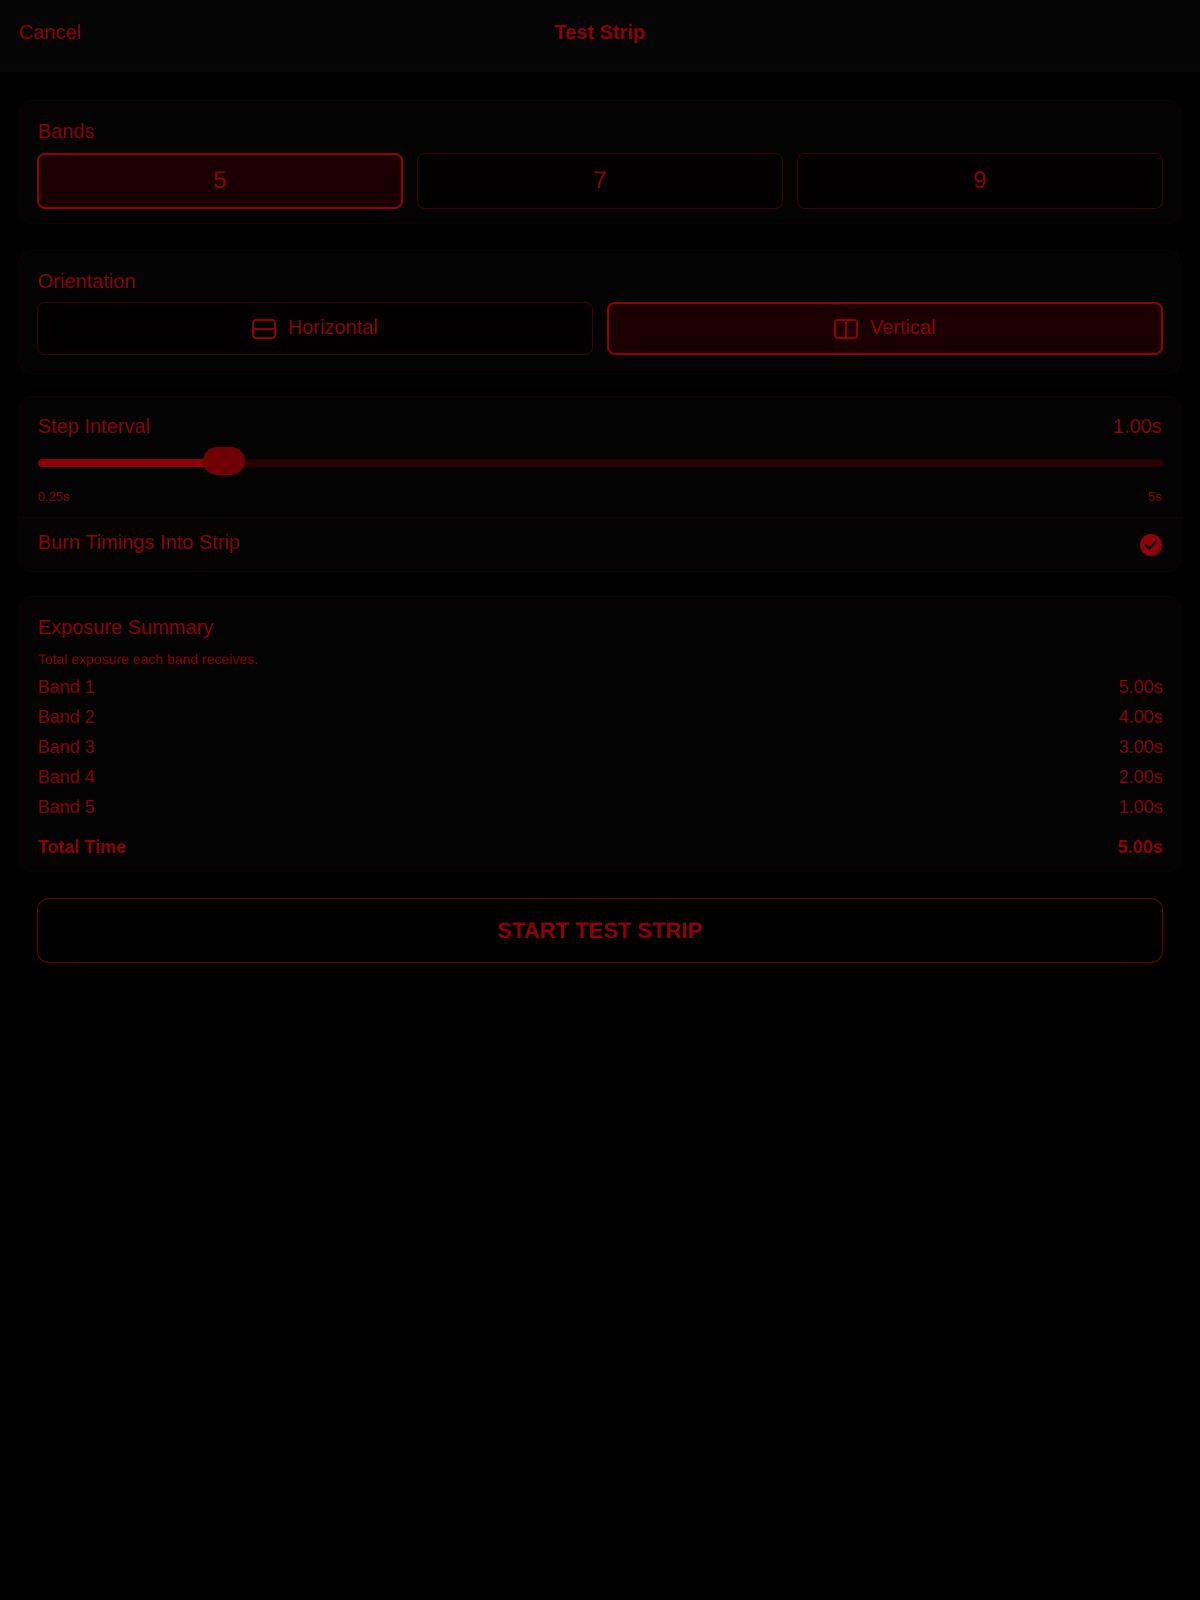  What do you see at coordinates (1140, 746) in the screenshot?
I see `band-value: 3.00s` at bounding box center [1140, 746].